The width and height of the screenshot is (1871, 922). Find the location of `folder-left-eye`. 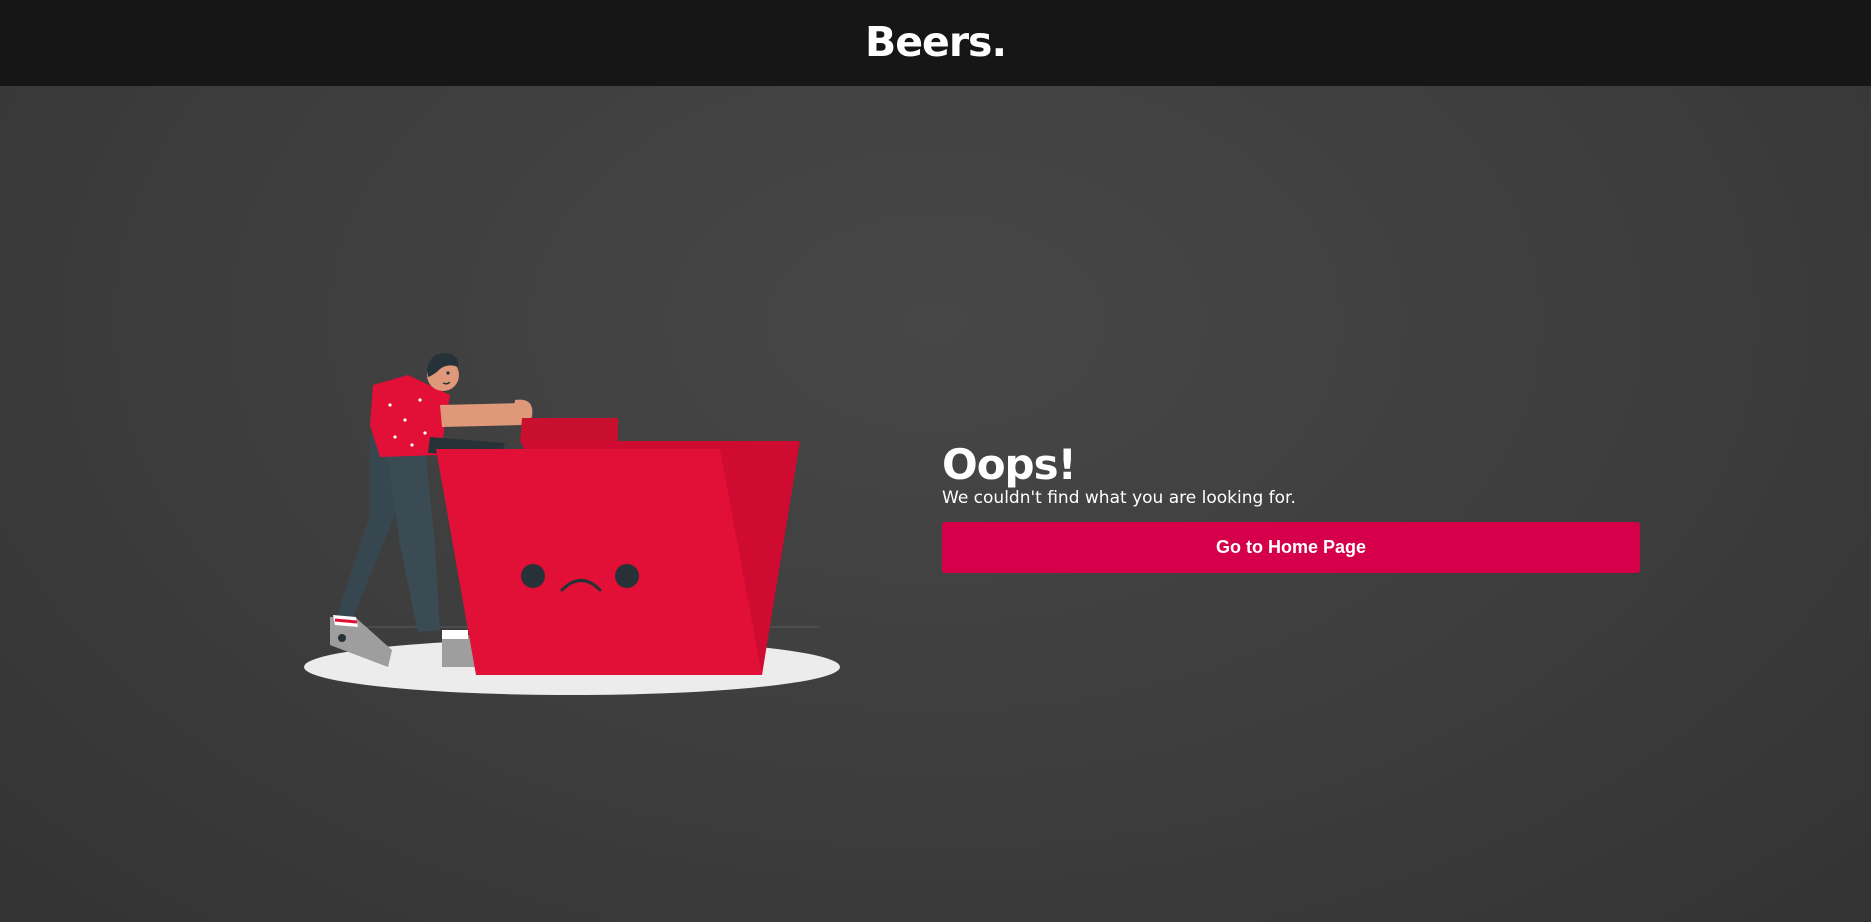

folder-left-eye is located at coordinates (533, 576).